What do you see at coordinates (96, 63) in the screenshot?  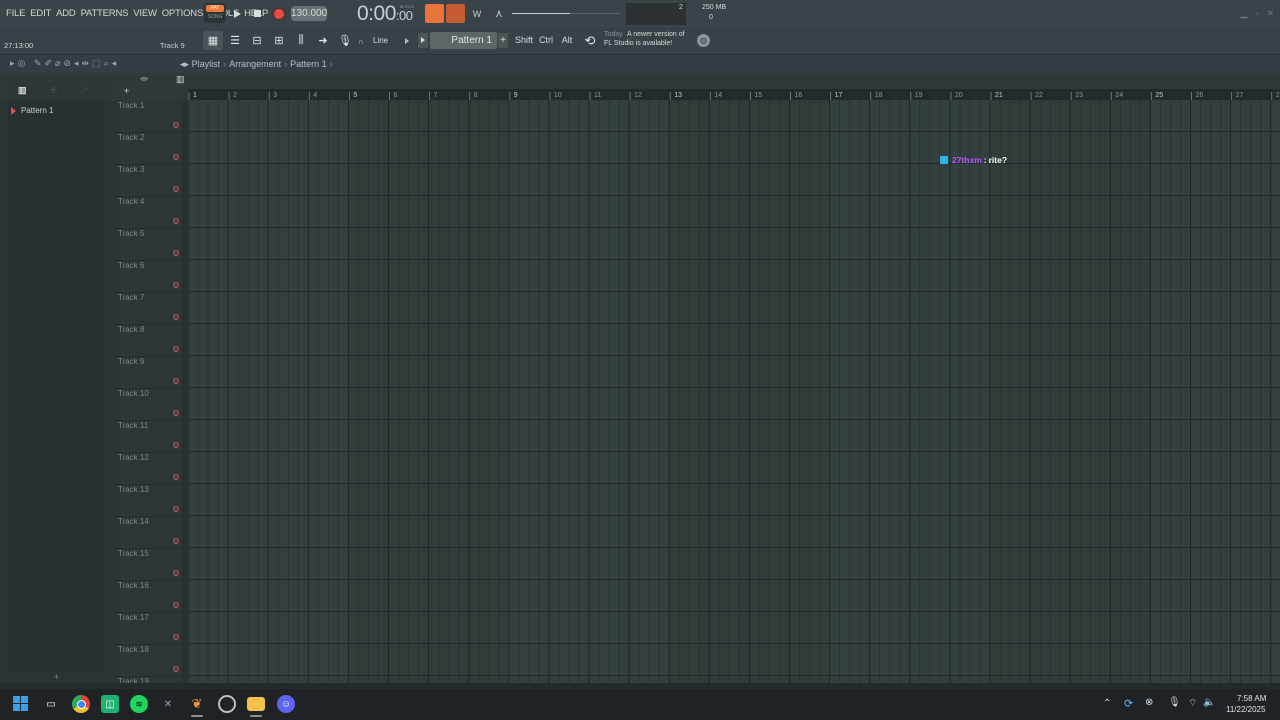 I see `select-tool-icon: ⬚` at bounding box center [96, 63].